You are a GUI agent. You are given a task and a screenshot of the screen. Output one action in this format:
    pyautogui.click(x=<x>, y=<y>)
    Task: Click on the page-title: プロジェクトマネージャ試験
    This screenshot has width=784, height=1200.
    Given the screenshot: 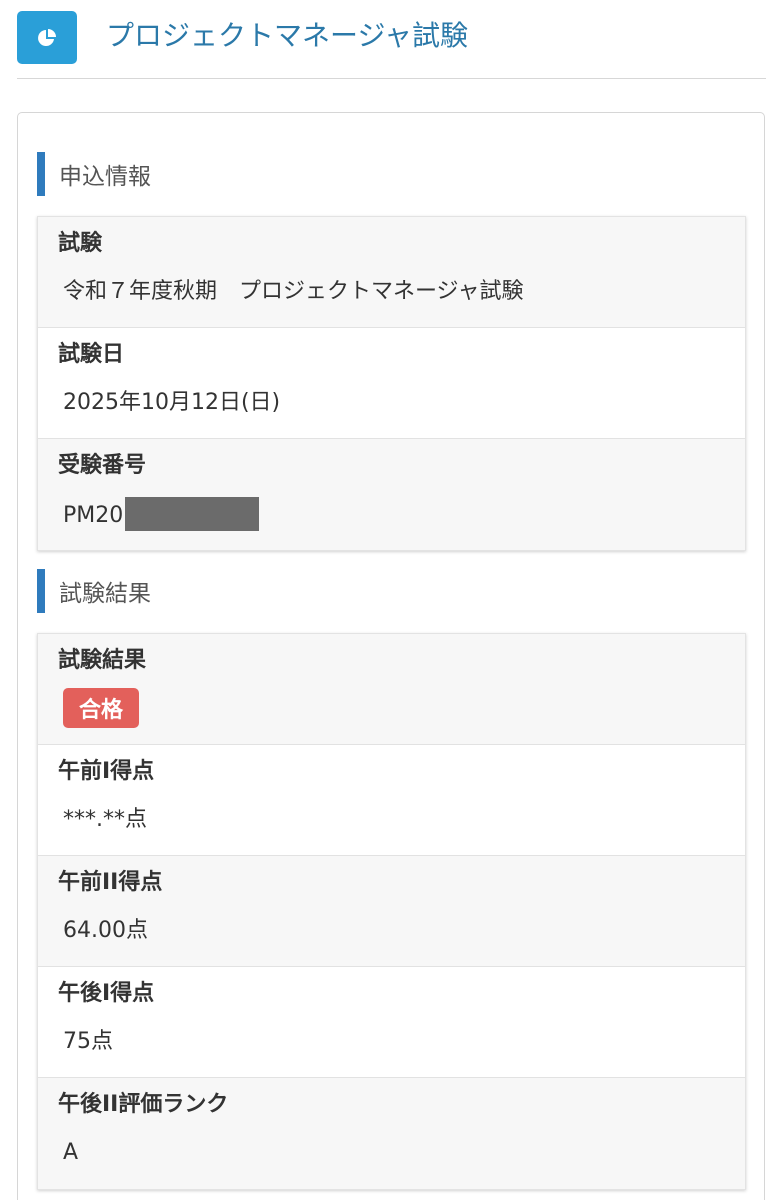 What is the action you would take?
    pyautogui.click(x=287, y=35)
    